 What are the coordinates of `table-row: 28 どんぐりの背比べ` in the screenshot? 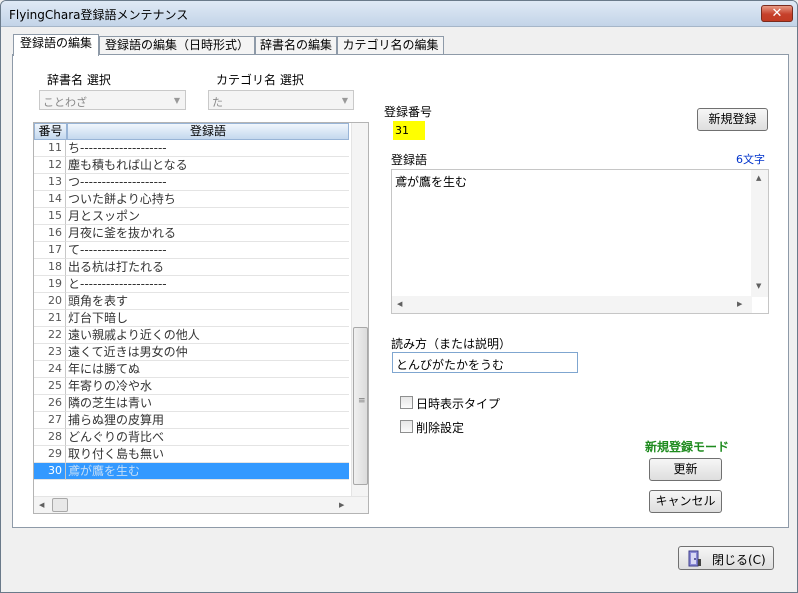 It's located at (191, 437).